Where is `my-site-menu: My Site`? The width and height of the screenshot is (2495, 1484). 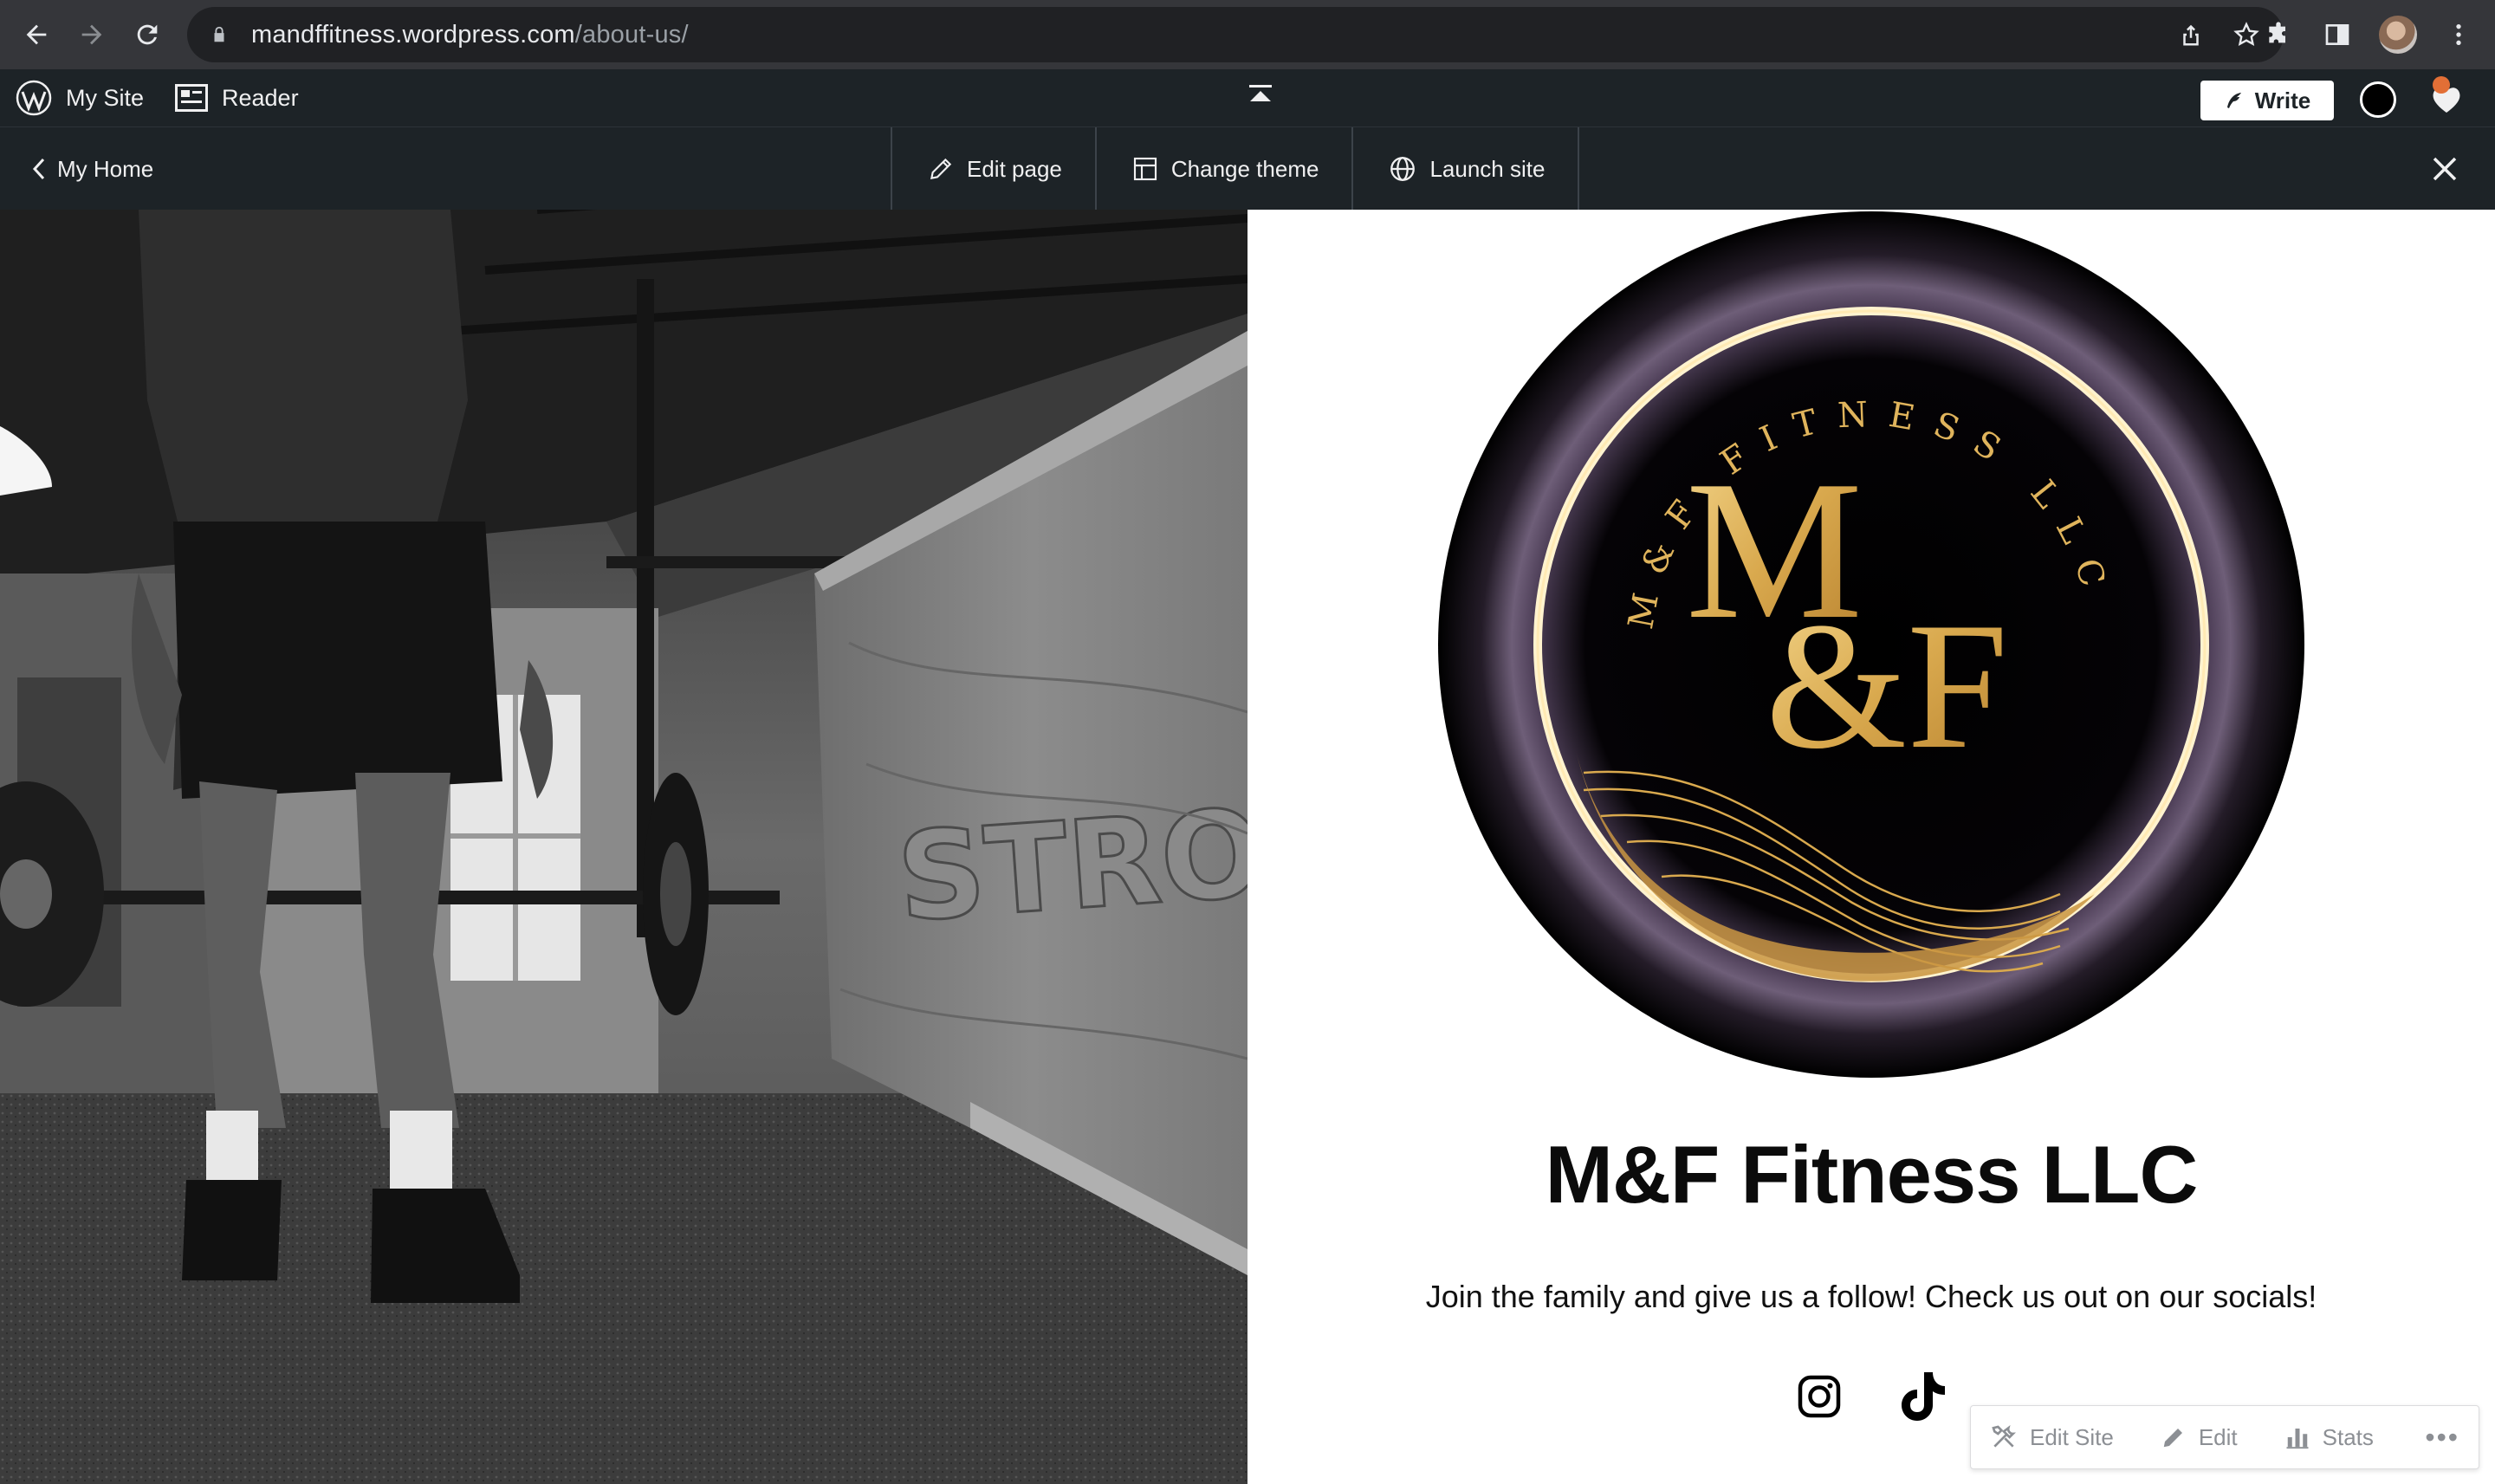
my-site-menu: My Site is located at coordinates (80, 97).